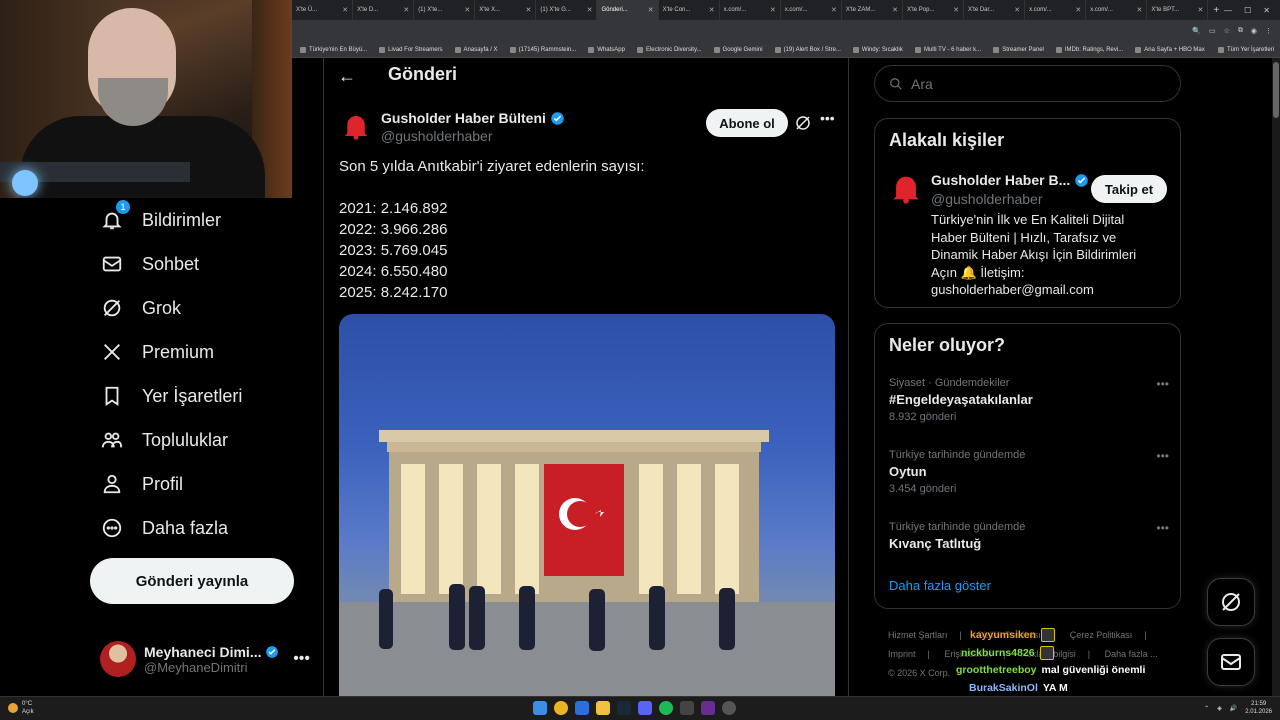  Describe the element at coordinates (902, 654) in the screenshot. I see `footer-link: Imprint` at that location.